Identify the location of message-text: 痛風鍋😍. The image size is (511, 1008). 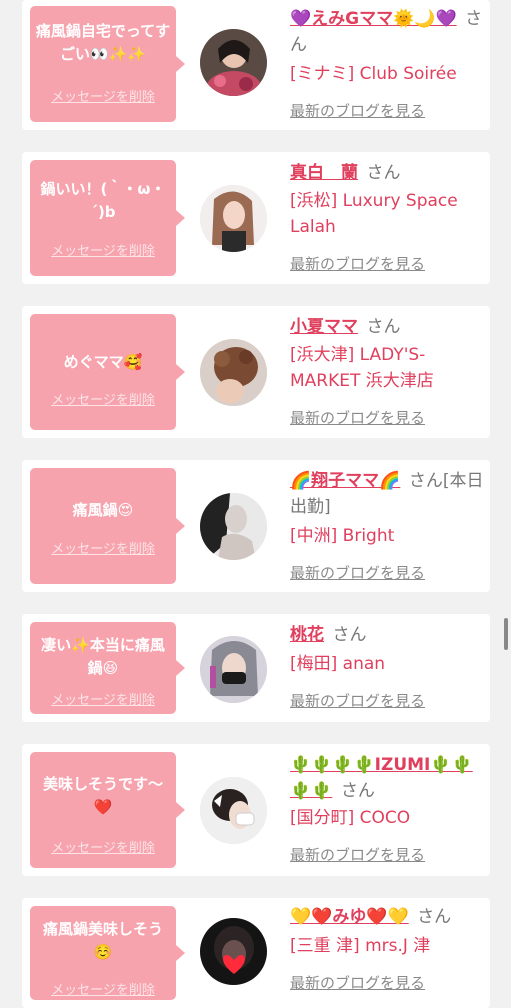
(103, 510).